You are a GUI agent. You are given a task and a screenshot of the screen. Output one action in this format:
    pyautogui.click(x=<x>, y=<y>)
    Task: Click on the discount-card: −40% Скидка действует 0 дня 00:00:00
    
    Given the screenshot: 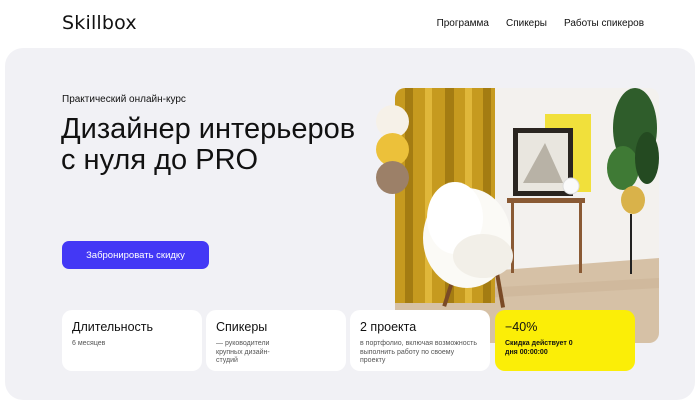 What is the action you would take?
    pyautogui.click(x=565, y=340)
    